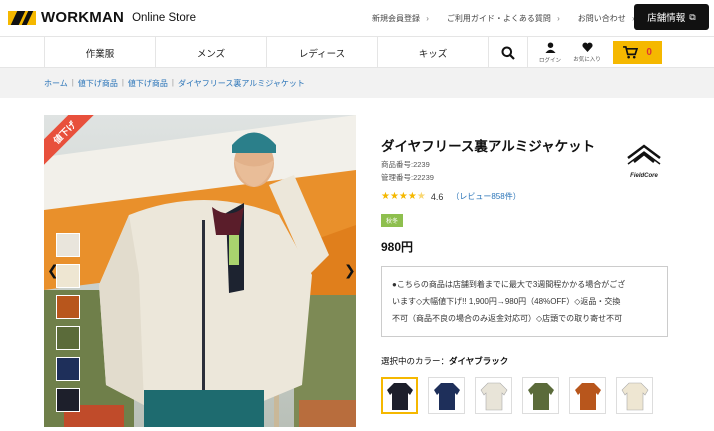 The width and height of the screenshot is (714, 431). Describe the element at coordinates (98, 83) in the screenshot. I see `breadcrumb-sale: 値下げ商品` at that location.